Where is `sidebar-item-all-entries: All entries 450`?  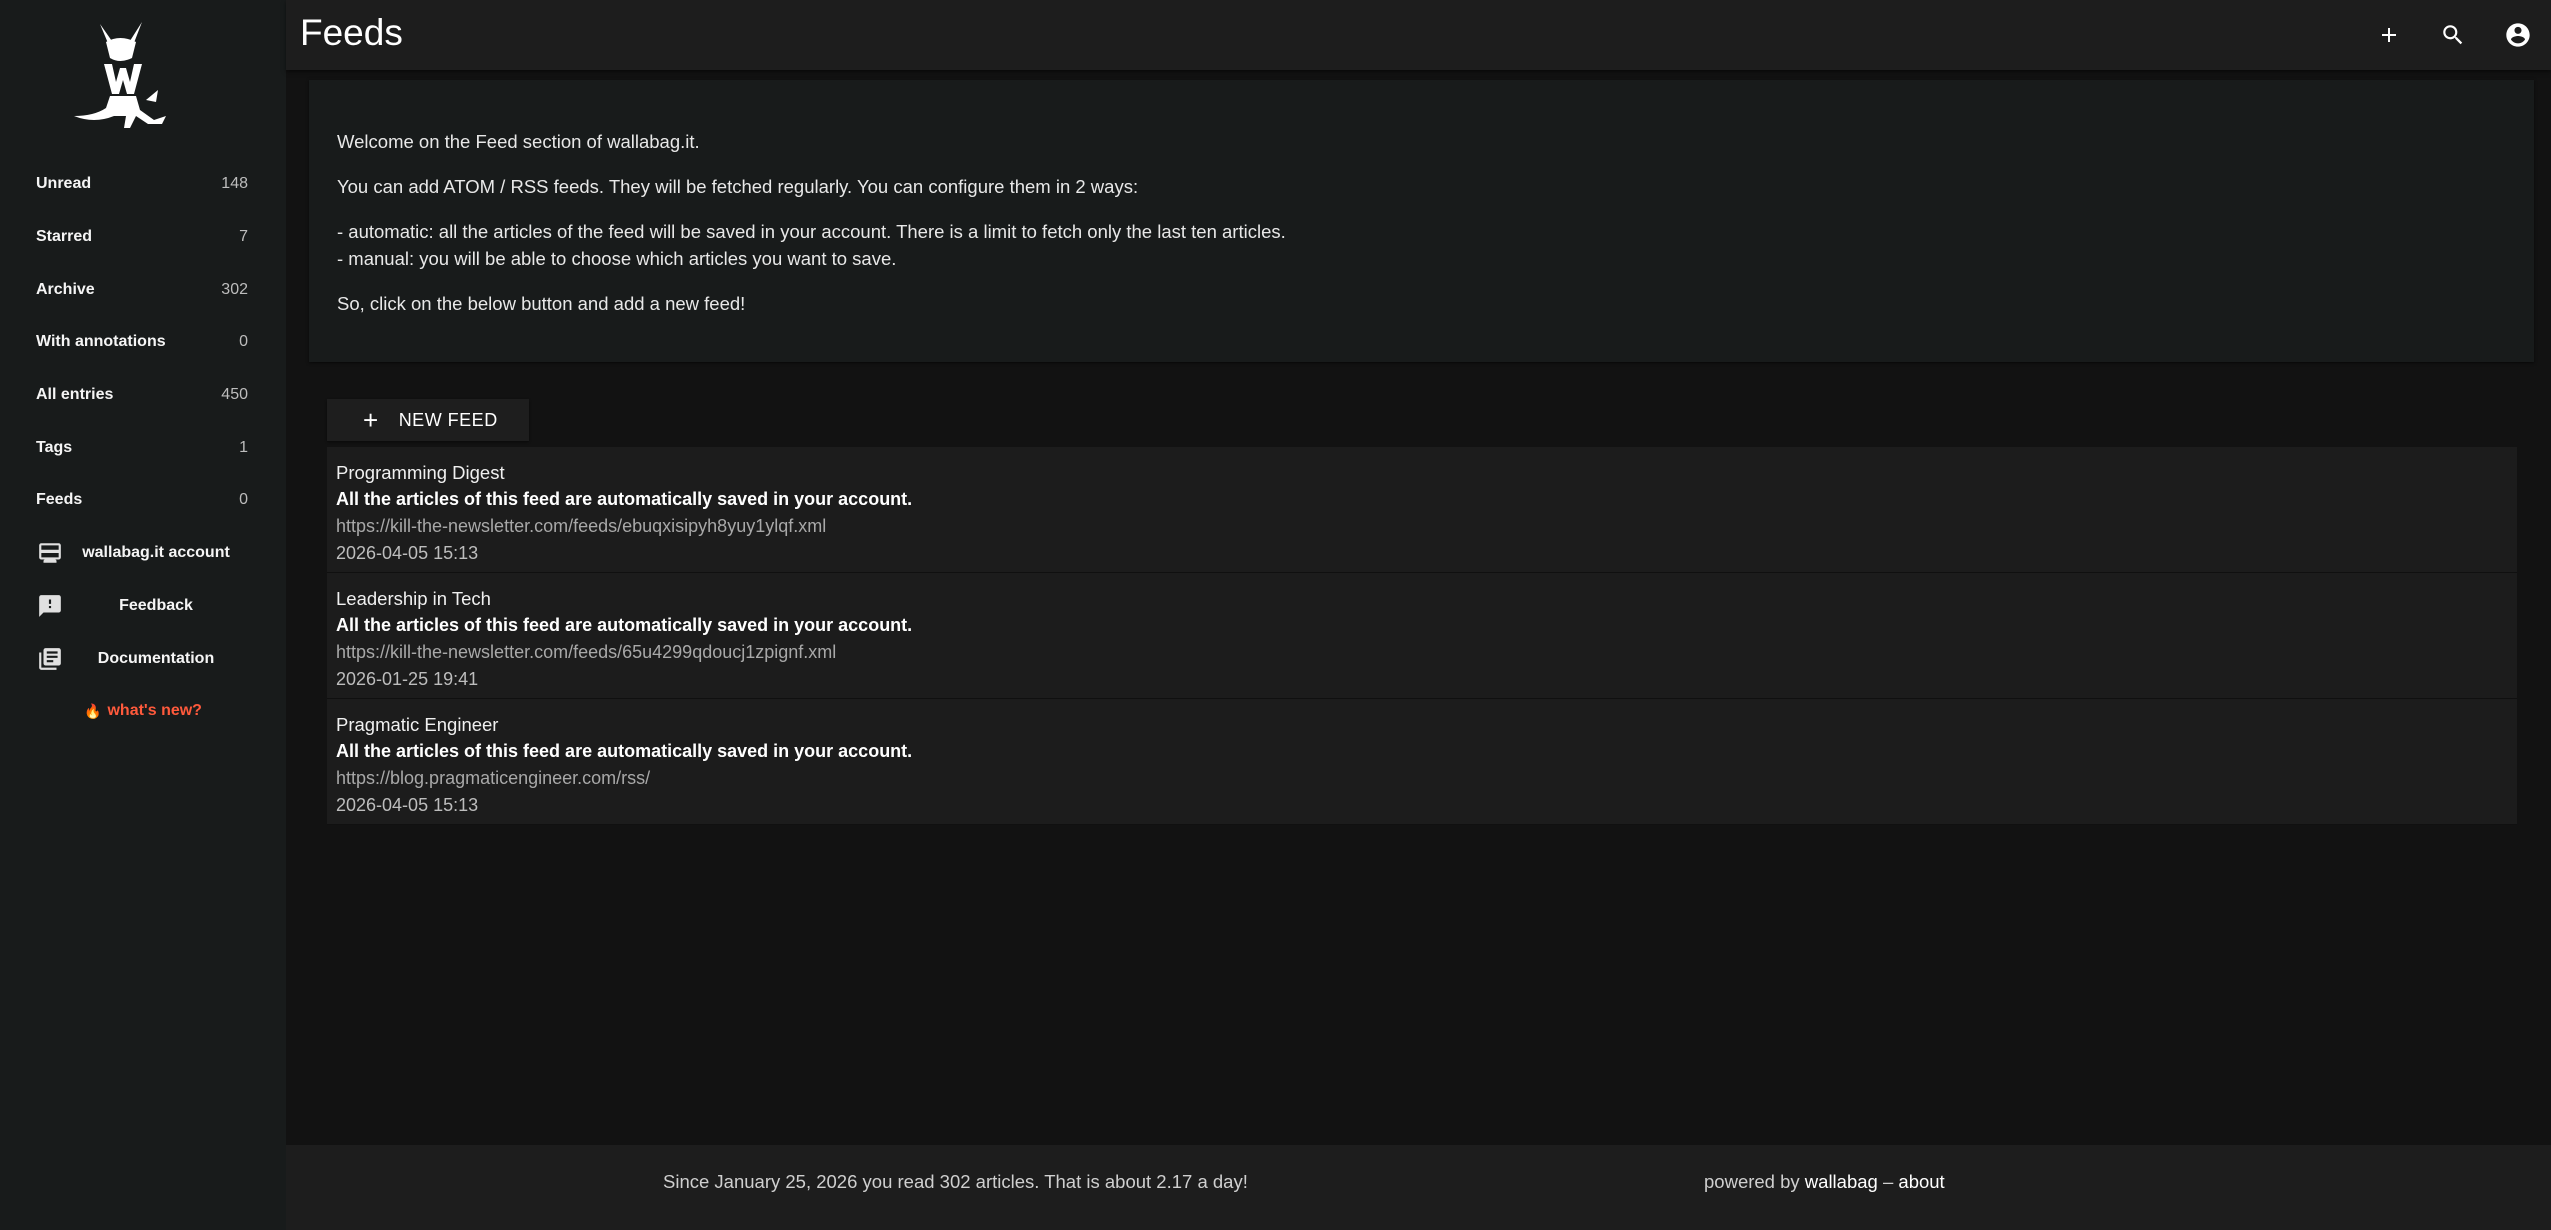
sidebar-item-all-entries: All entries 450 is located at coordinates (143, 395).